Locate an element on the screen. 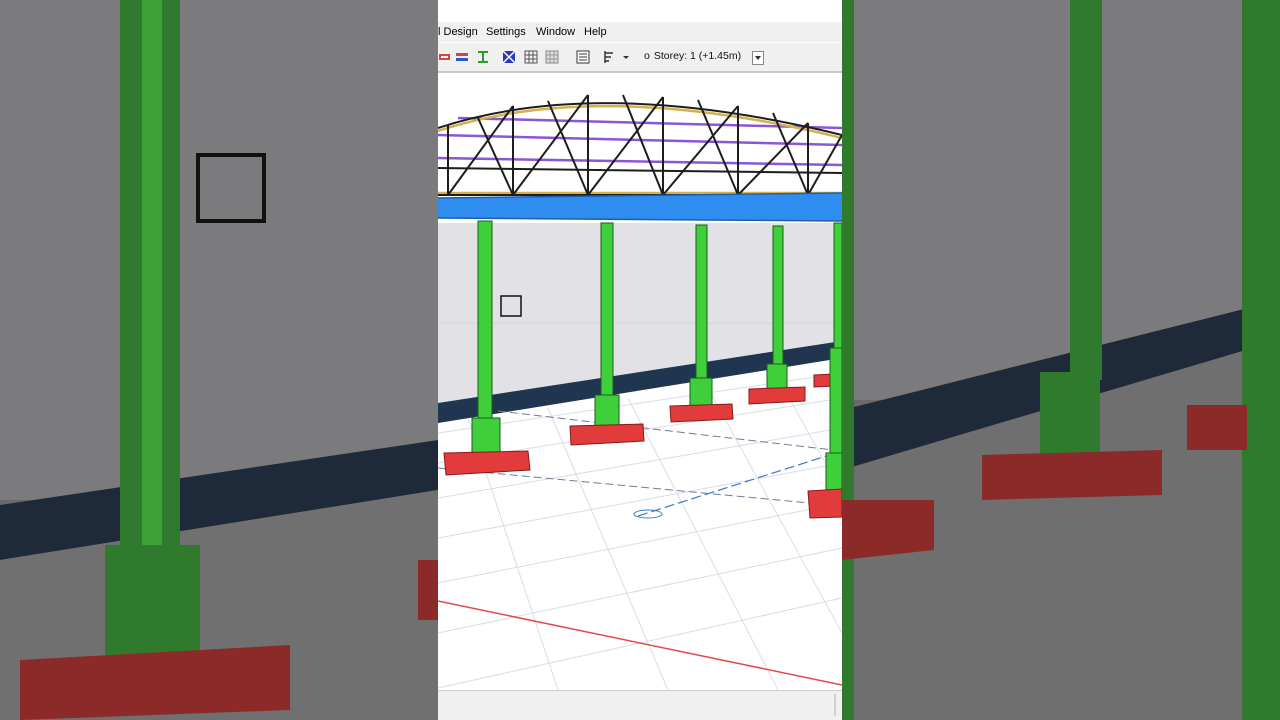  column-icon is located at coordinates (483, 57).